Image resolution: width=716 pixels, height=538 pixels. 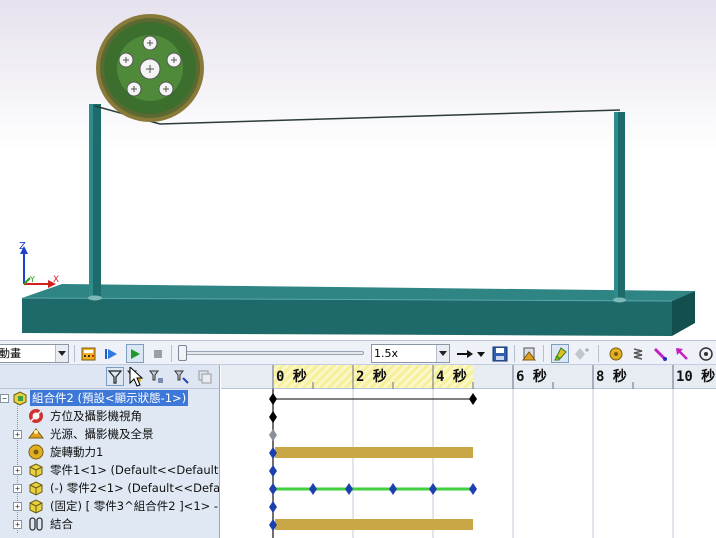 What do you see at coordinates (611, 377) in the screenshot?
I see `tick-label-8: 8 秒` at bounding box center [611, 377].